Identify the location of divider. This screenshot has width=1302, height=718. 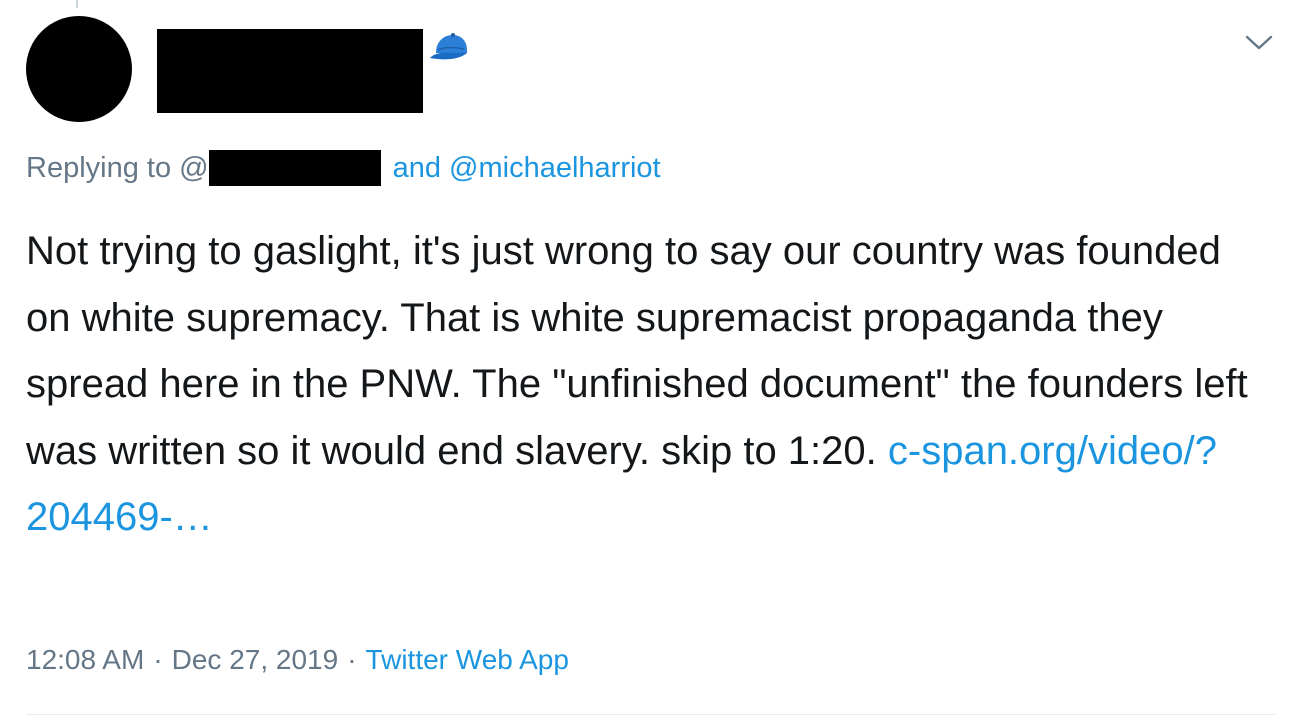
(651, 714).